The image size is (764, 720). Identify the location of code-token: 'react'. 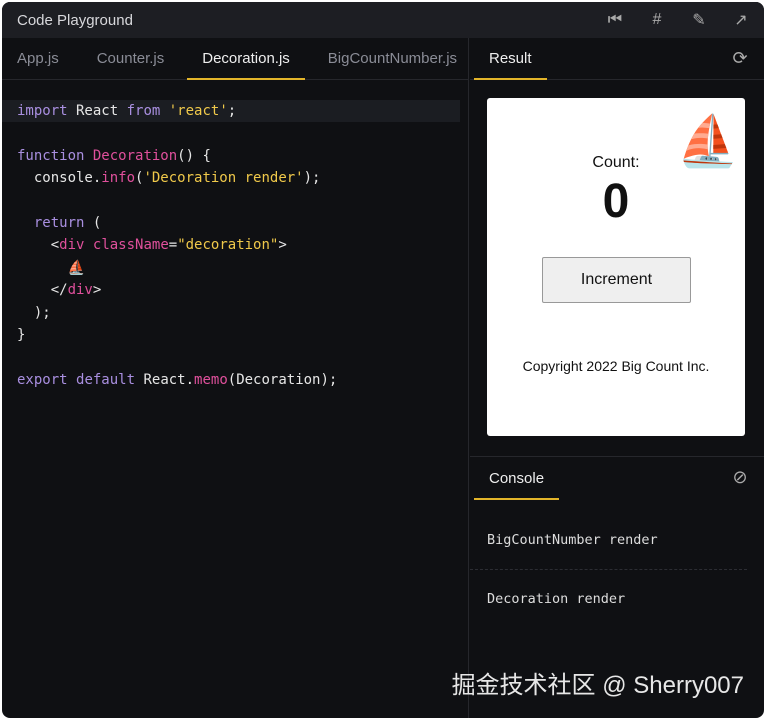
(198, 111).